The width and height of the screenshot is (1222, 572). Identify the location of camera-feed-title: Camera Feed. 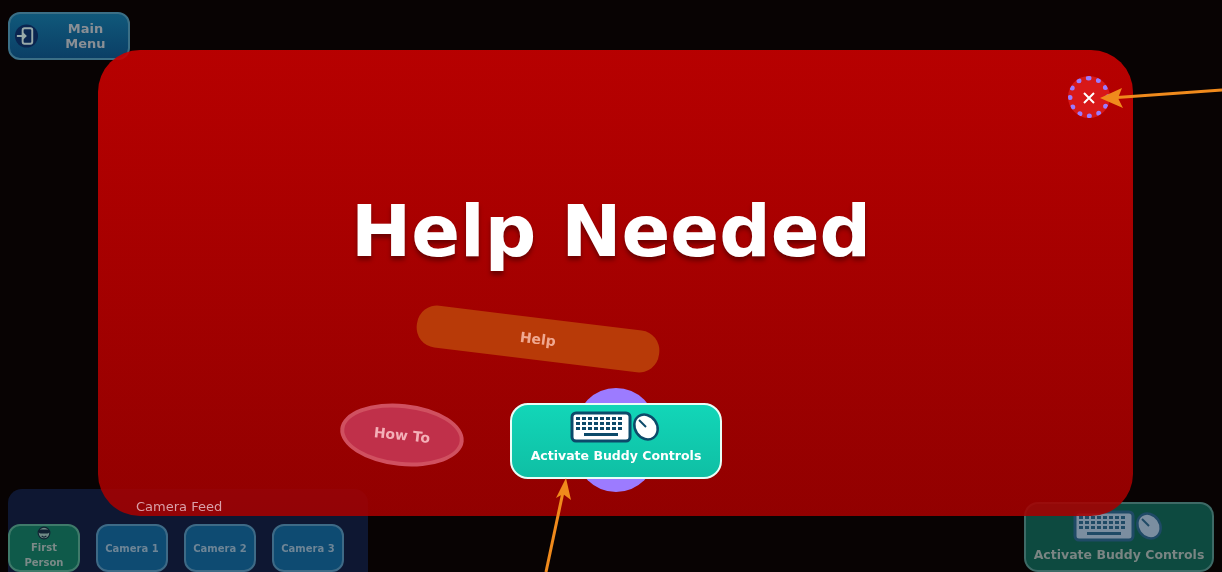
(179, 506).